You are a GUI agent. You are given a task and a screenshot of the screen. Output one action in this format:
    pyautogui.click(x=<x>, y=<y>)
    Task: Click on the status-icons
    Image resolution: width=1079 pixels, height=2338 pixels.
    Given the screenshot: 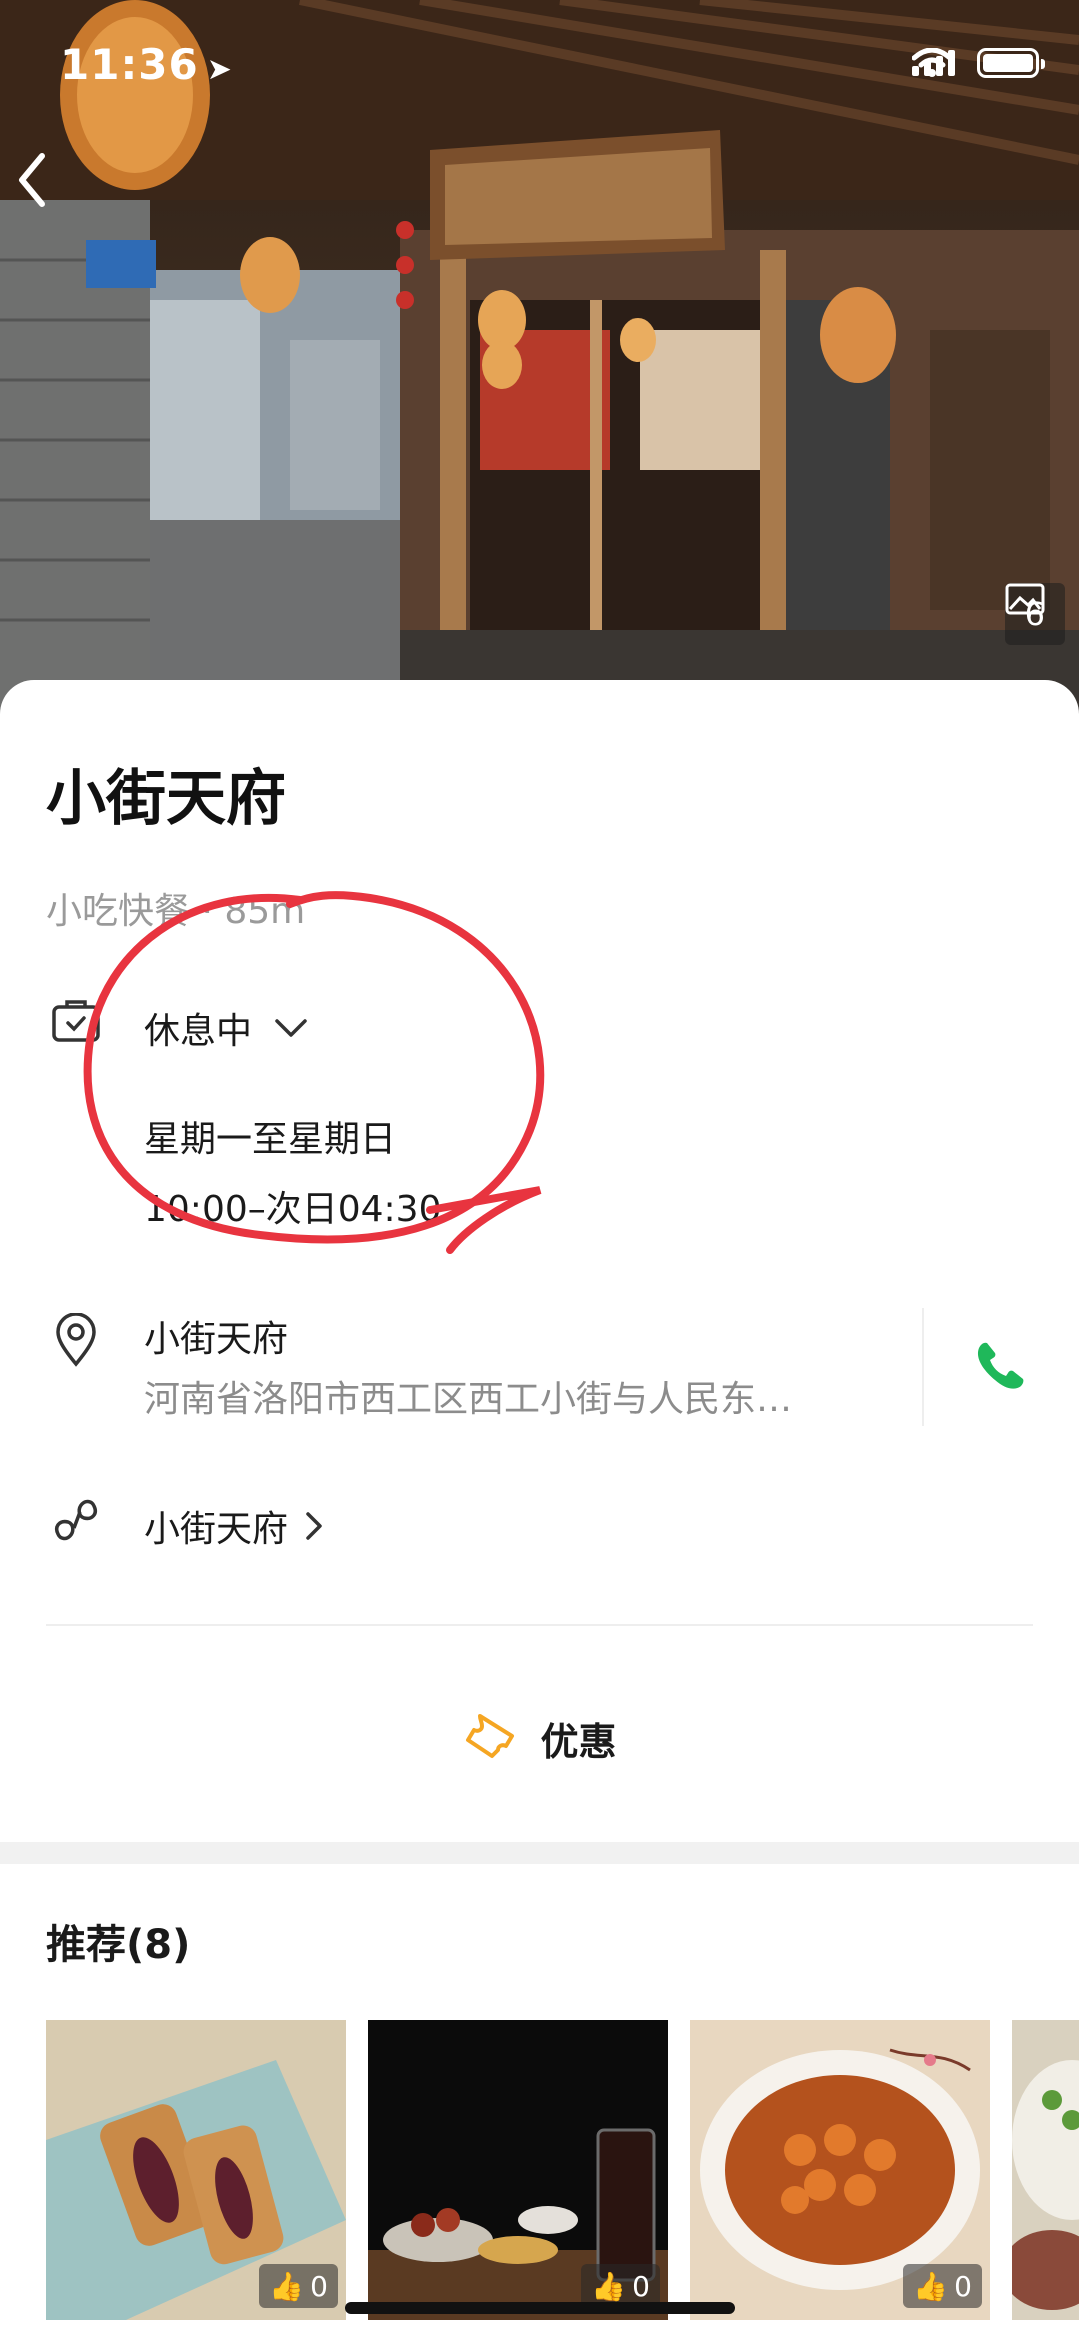 What is the action you would take?
    pyautogui.click(x=978, y=63)
    